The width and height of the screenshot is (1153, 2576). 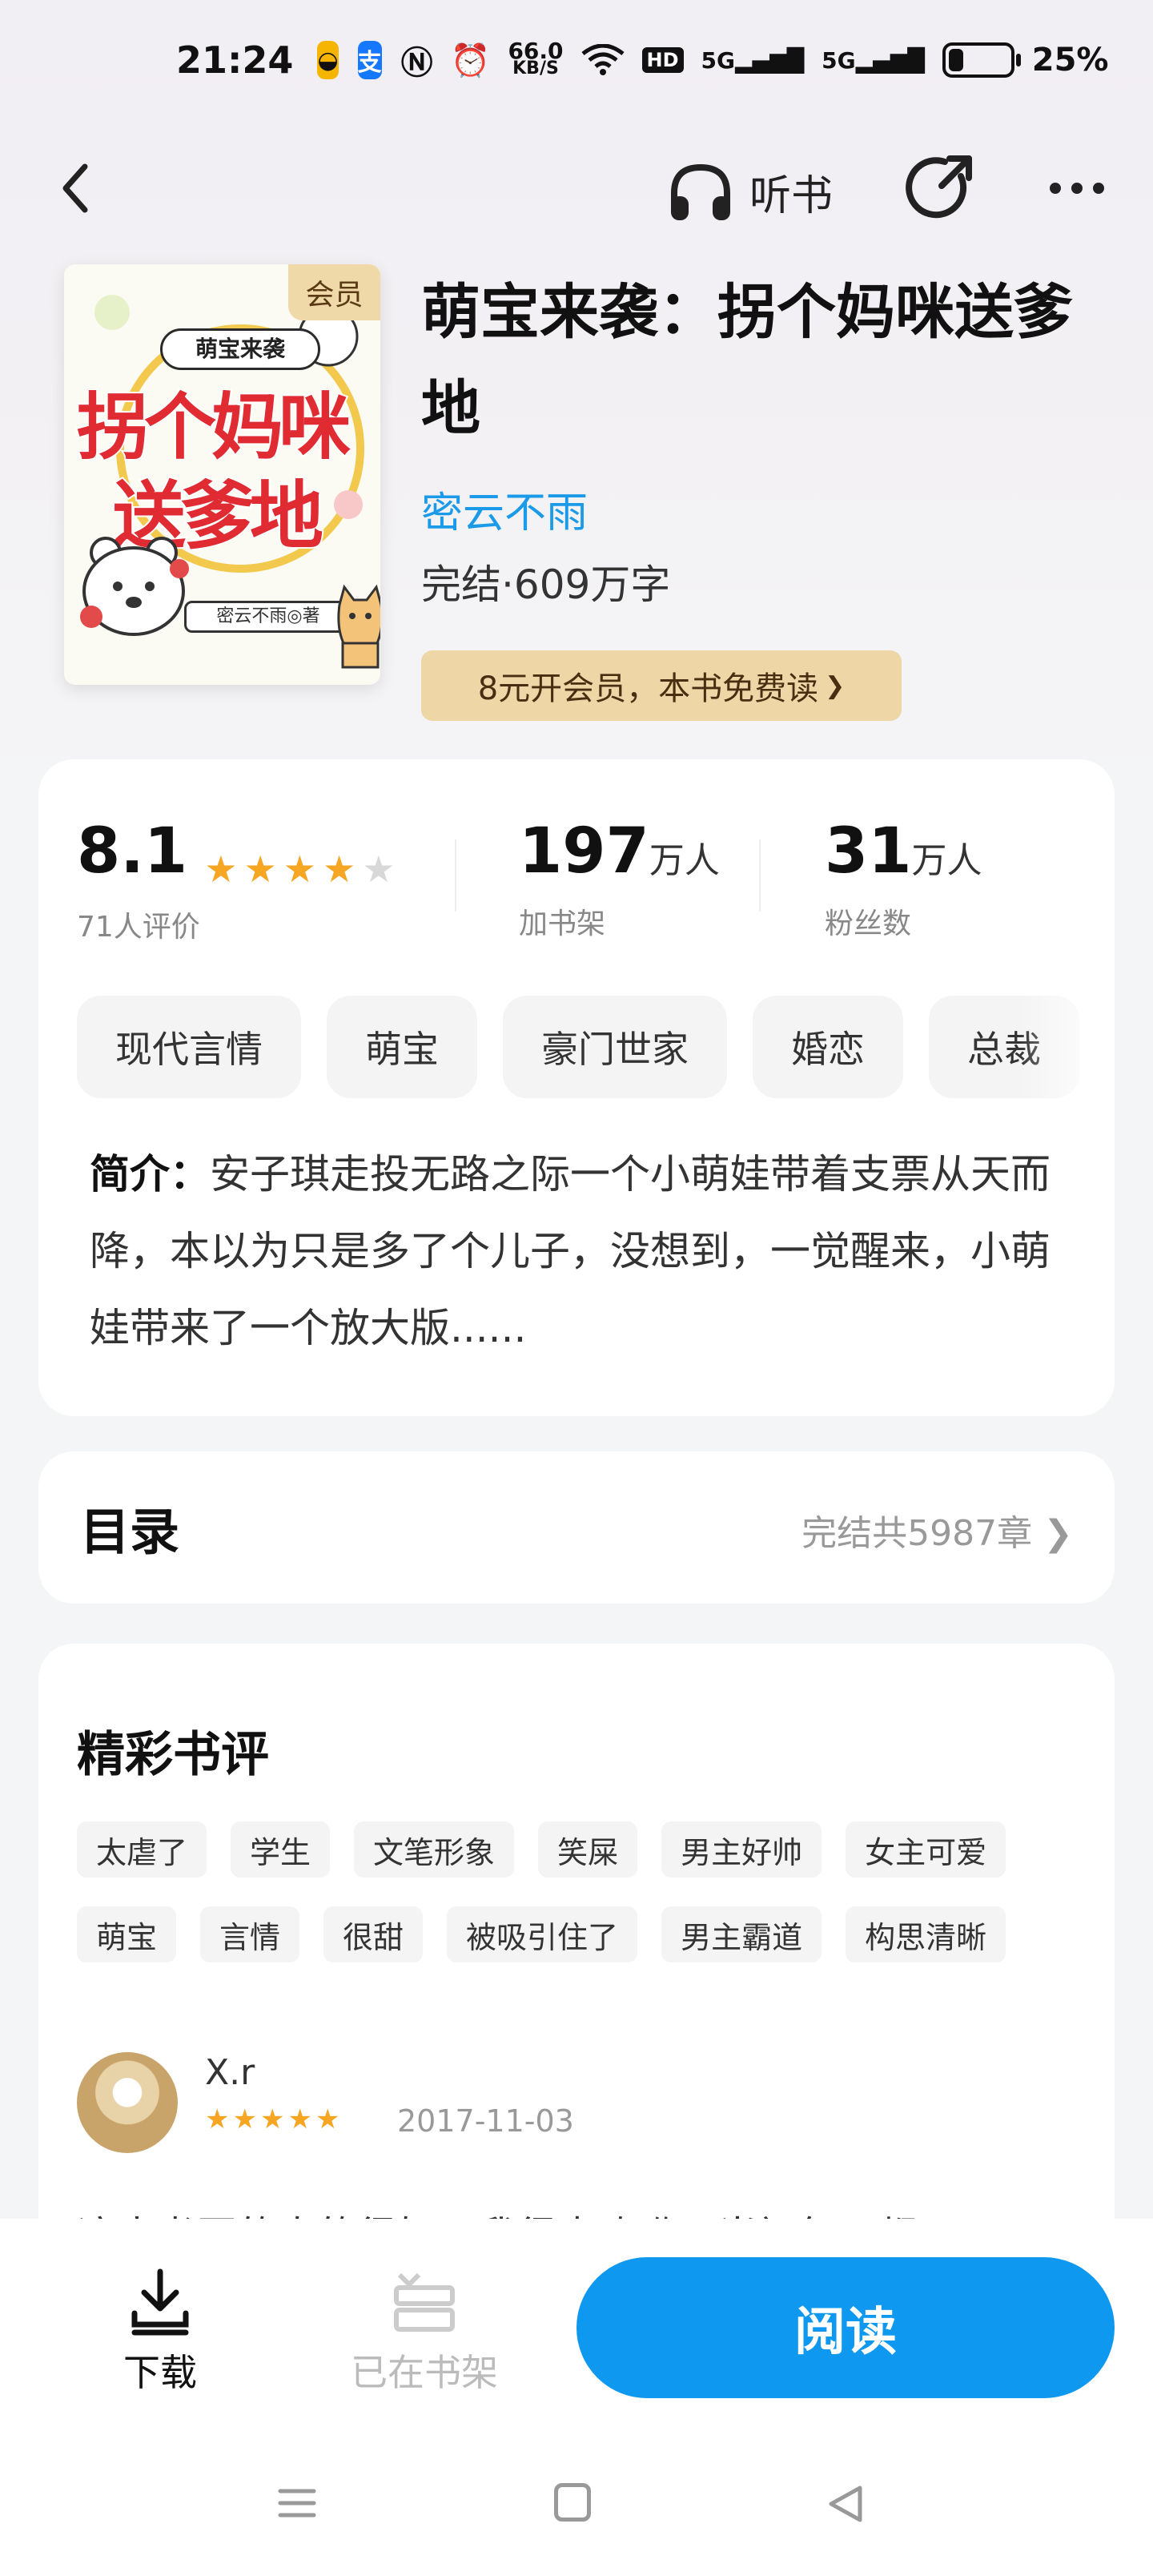 I want to click on review-tag: 学生, so click(x=281, y=1850).